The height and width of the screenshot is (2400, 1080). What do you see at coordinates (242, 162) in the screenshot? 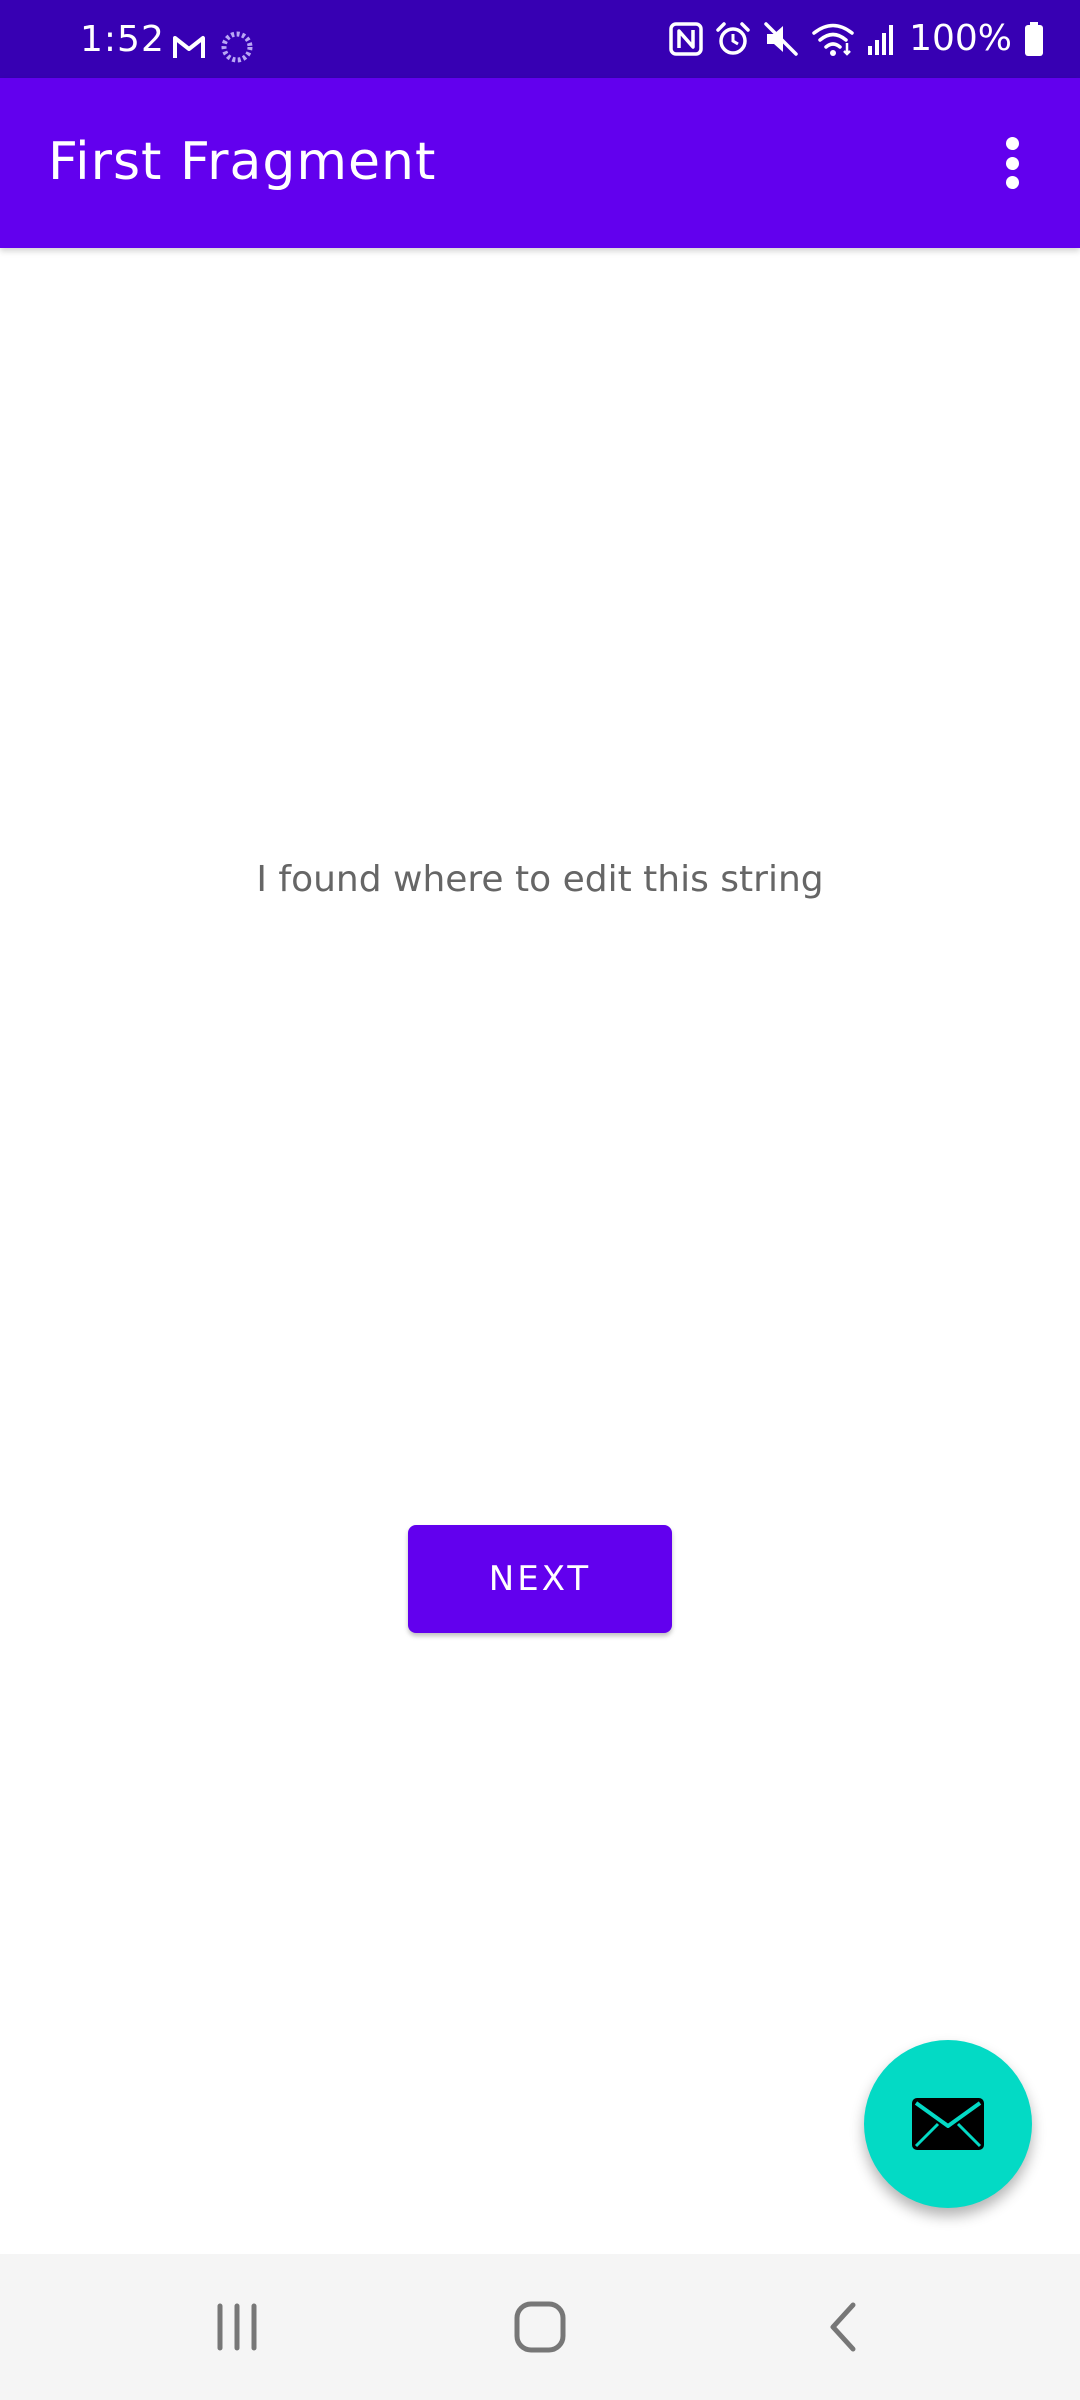
I see `page-title: First Fragment` at bounding box center [242, 162].